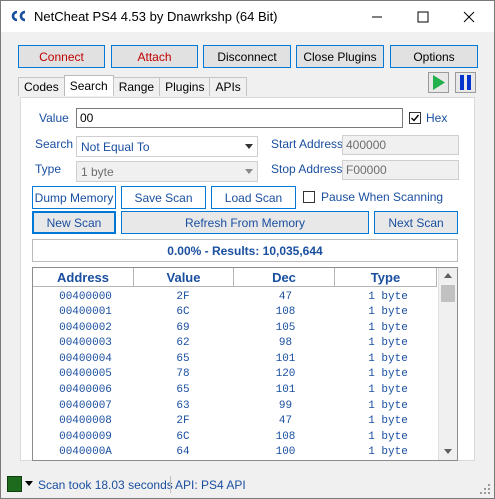 This screenshot has height=499, width=495. I want to click on close-button, so click(469, 16).